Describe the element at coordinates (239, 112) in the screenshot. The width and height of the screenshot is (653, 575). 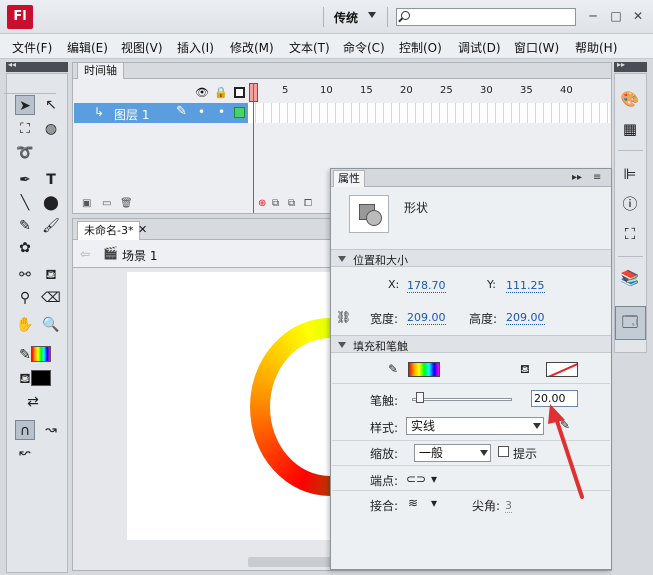
I see `layer-color-icon` at that location.